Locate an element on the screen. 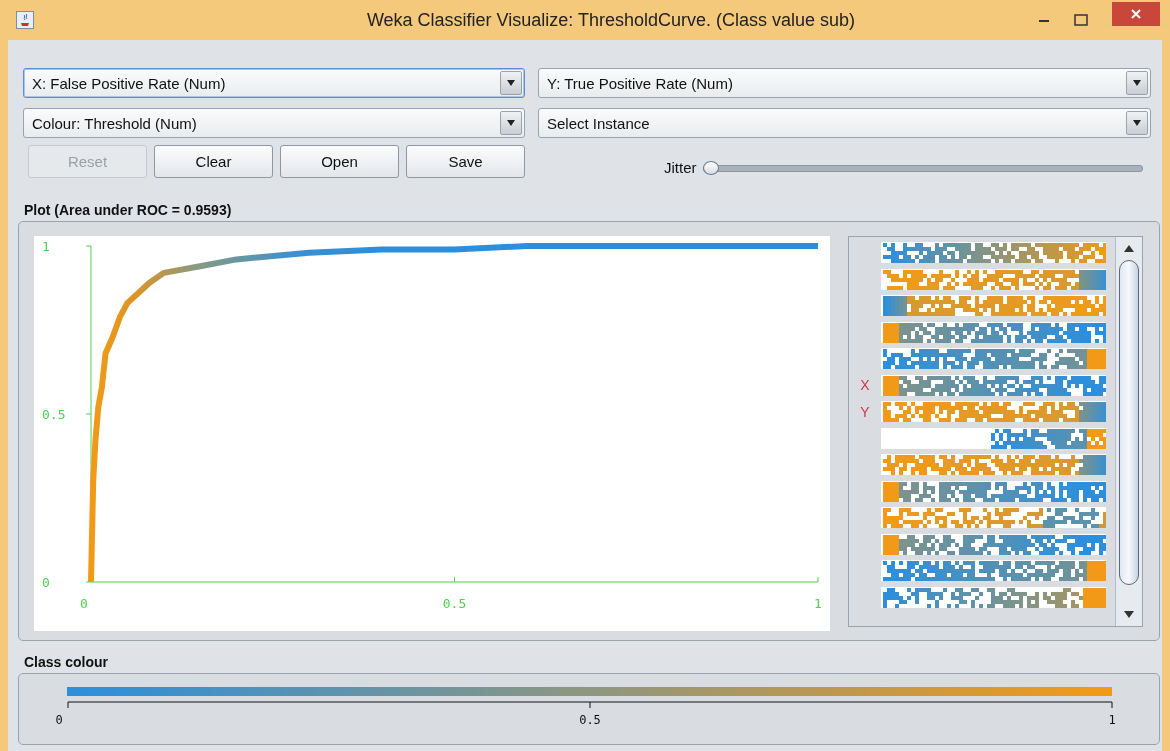 The height and width of the screenshot is (751, 1170). dropdown: Y: True Positive Rate (Num) is located at coordinates (844, 83).